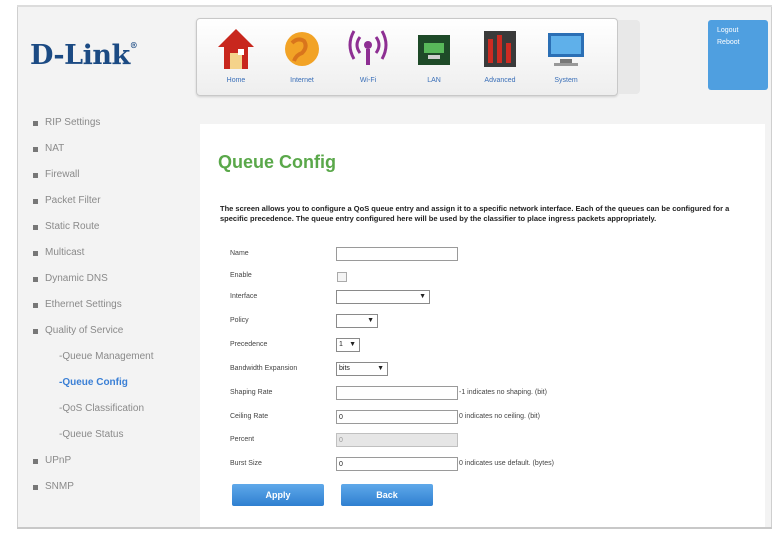 The image size is (775, 535). What do you see at coordinates (107, 123) in the screenshot?
I see `sidebar-item-rip-settings: RIP Settings` at bounding box center [107, 123].